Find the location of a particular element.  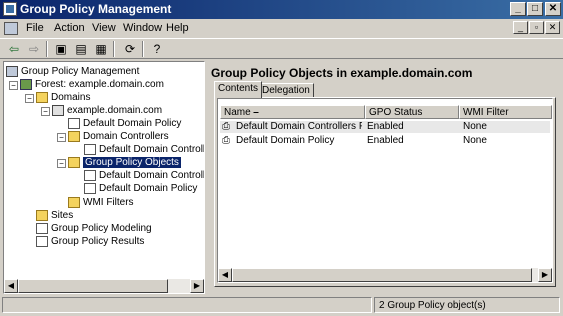

window-title: Group Policy Management is located at coordinates (96, 9).